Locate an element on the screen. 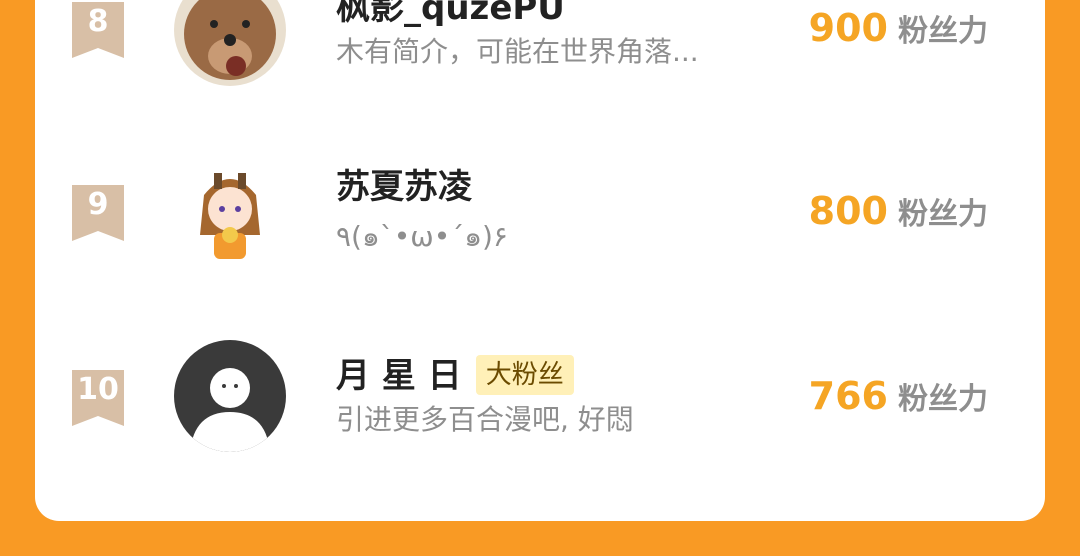  user-name: 枫影_quzePU is located at coordinates (450, 15).